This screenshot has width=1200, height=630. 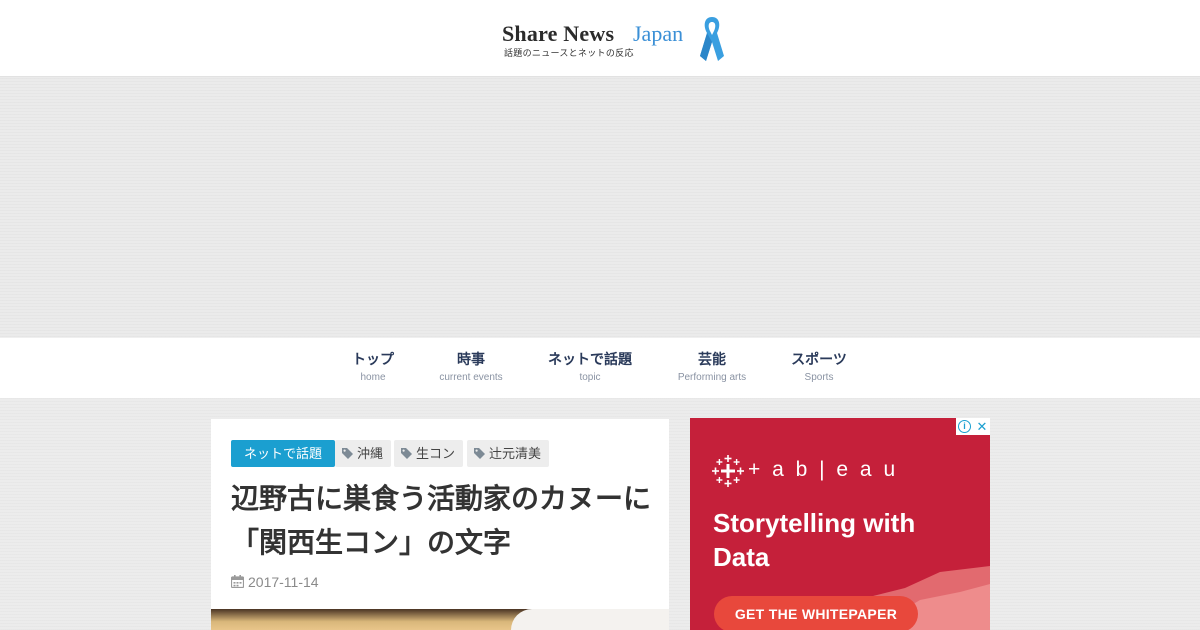 What do you see at coordinates (373, 359) in the screenshot?
I see `nav-label: トップ` at bounding box center [373, 359].